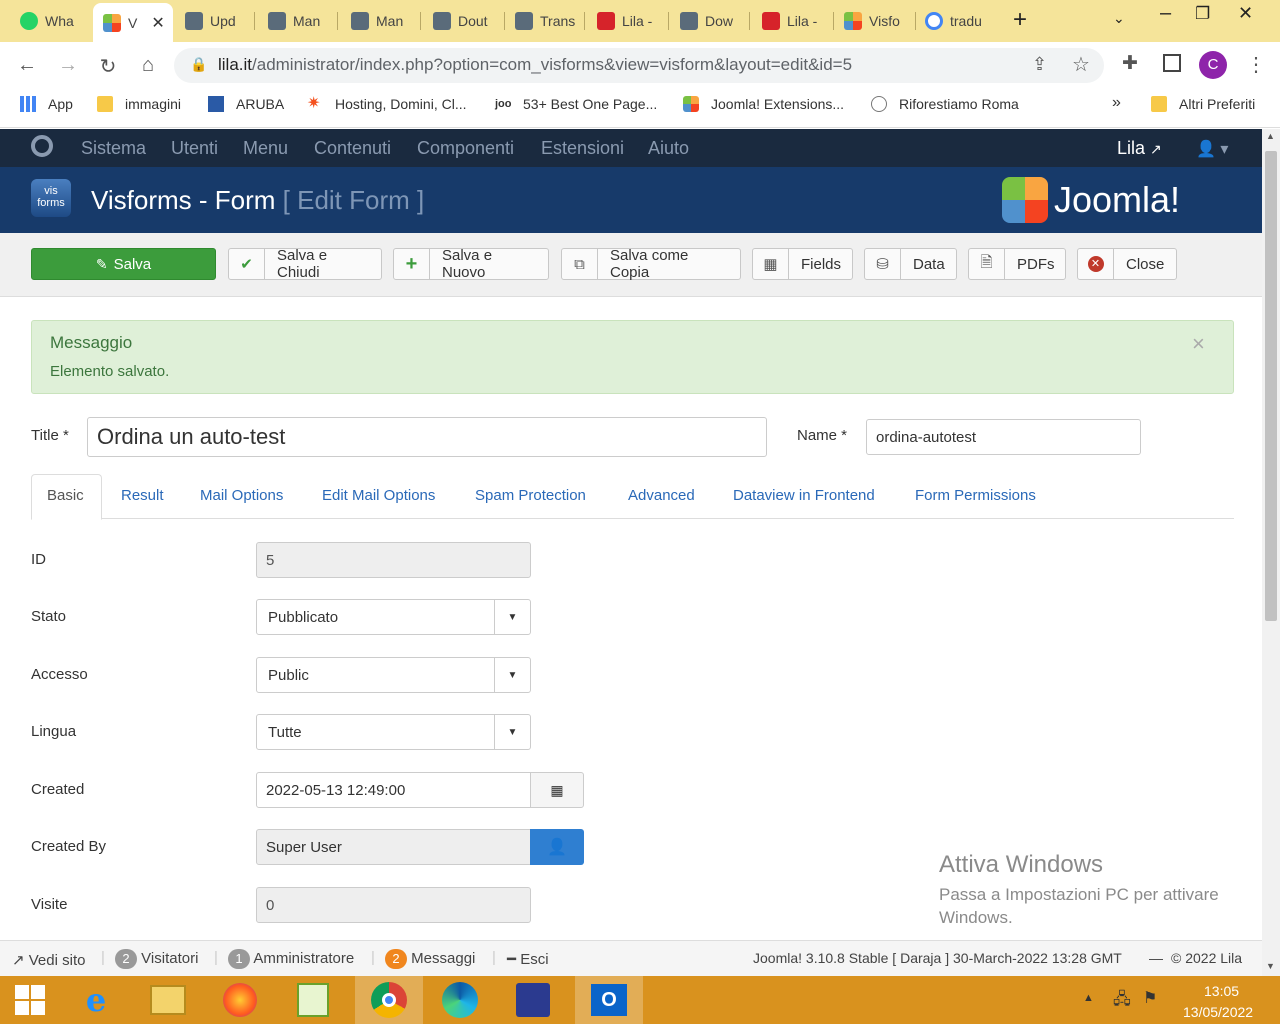  Describe the element at coordinates (393, 675) in the screenshot. I see `accesso-select: Public ▼` at that location.